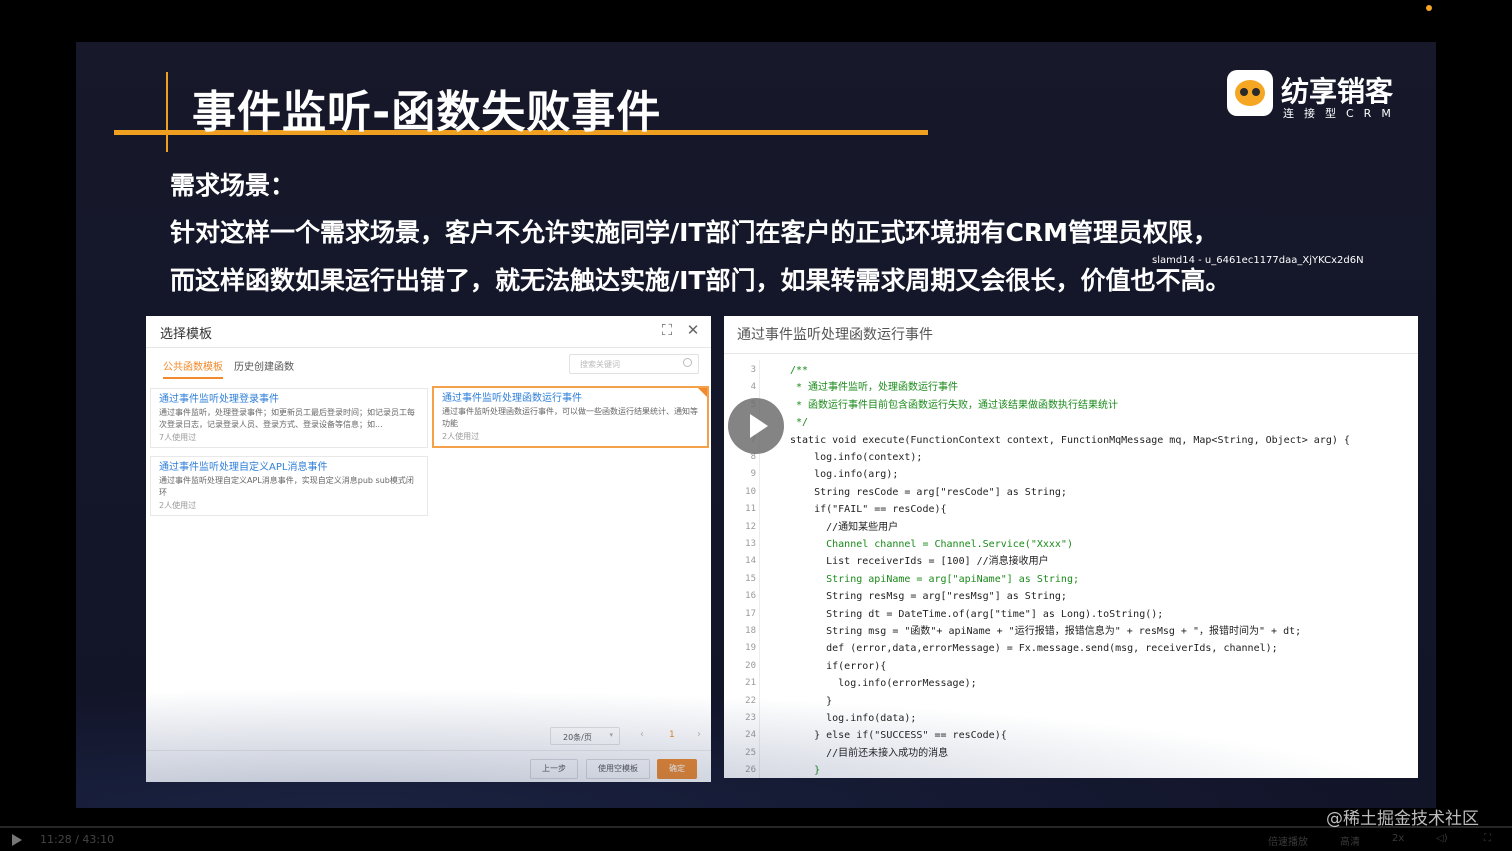  What do you see at coordinates (928, 597) in the screenshot?
I see `code-line: String resMsg = arg["resMsg"] as String;` at bounding box center [928, 597].